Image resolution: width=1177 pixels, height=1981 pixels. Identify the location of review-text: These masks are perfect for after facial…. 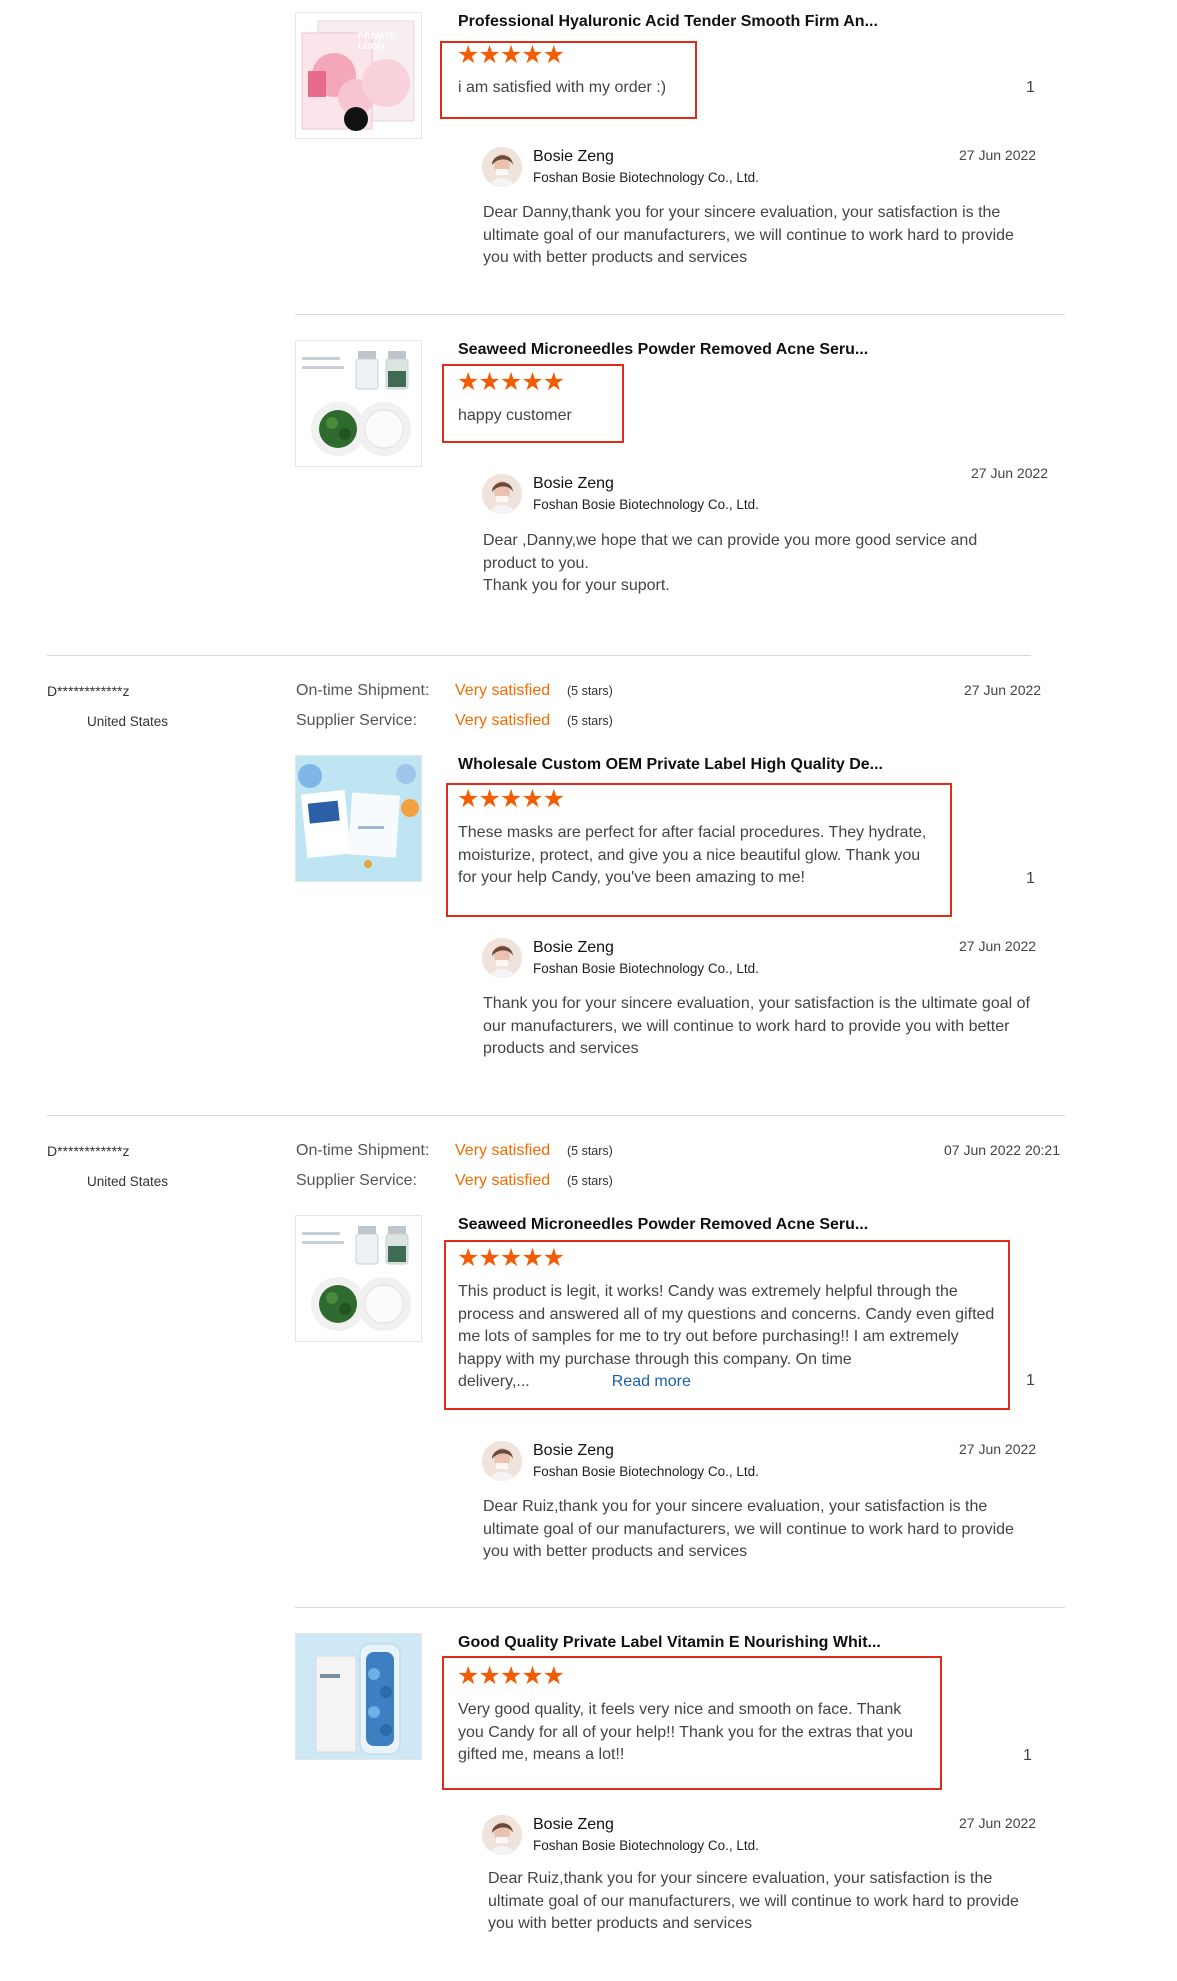
(692, 855).